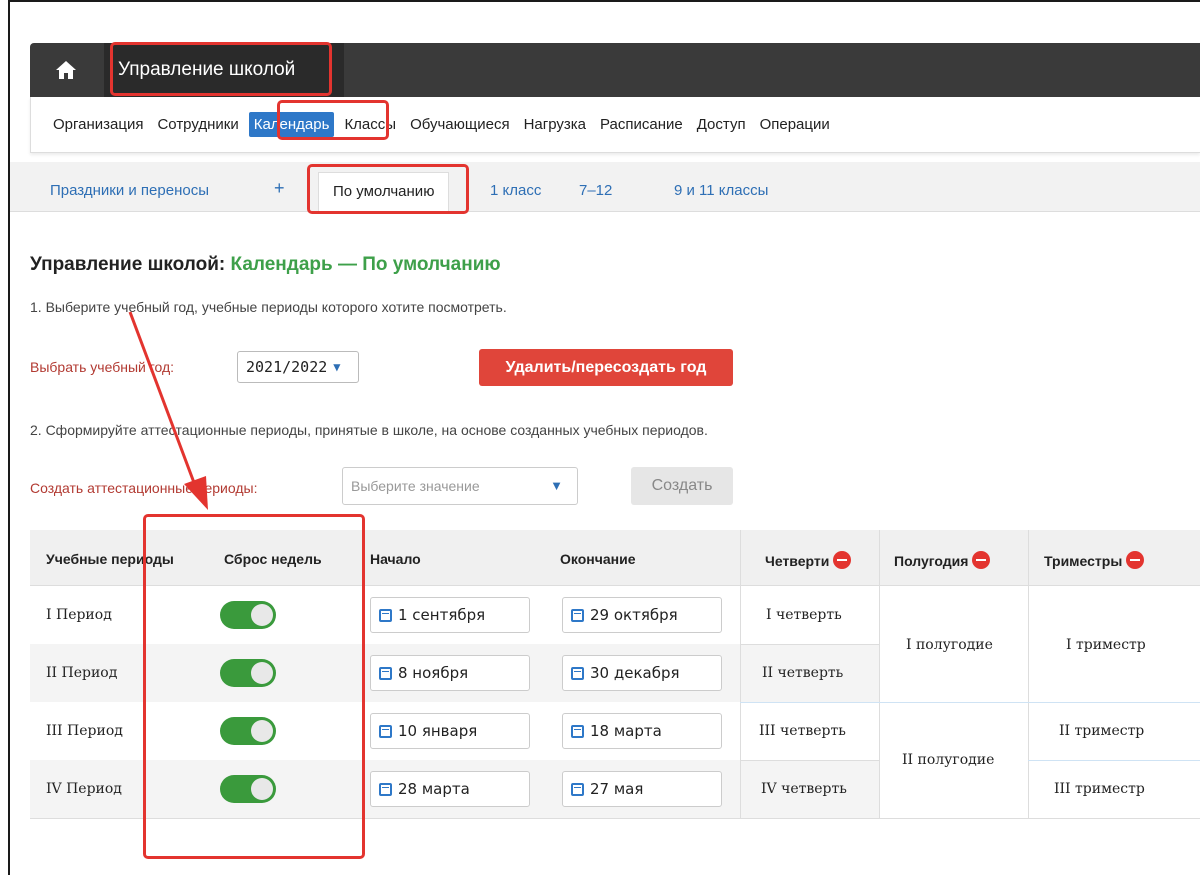  Describe the element at coordinates (79, 615) in the screenshot. I see `period-name: I Период` at that location.